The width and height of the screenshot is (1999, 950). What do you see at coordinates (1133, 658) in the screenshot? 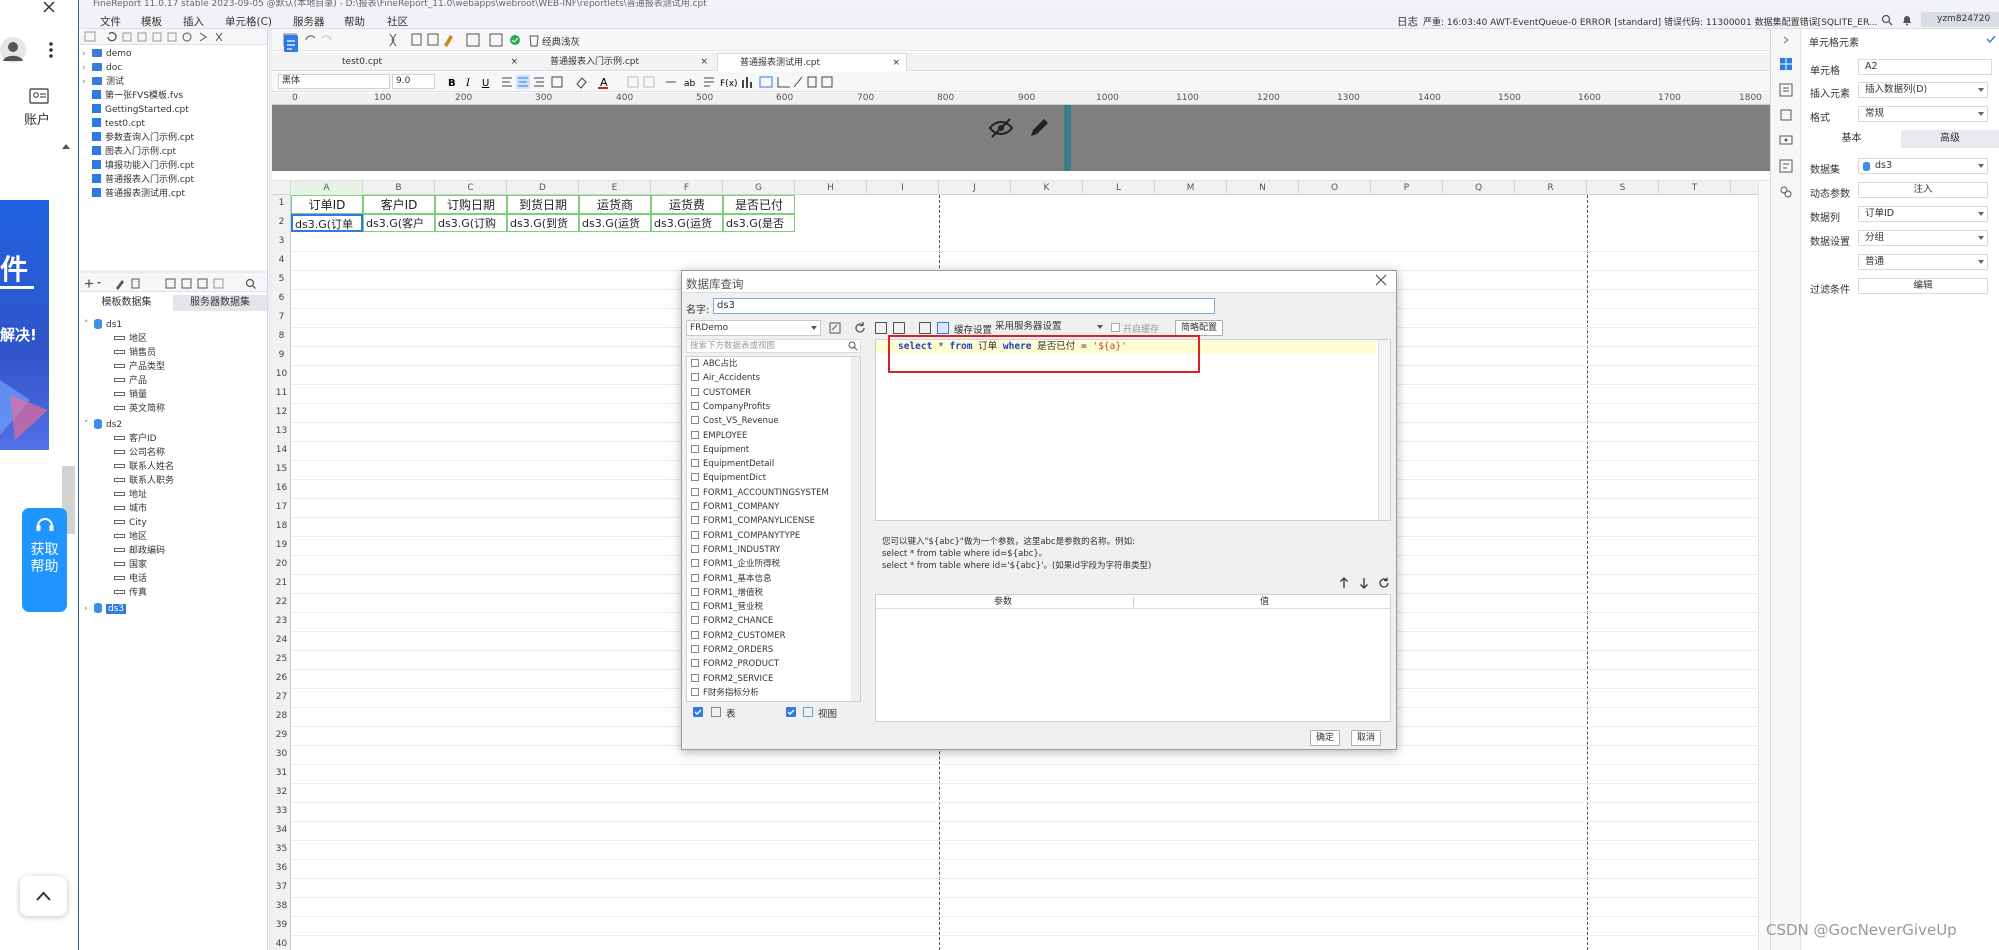
I see `param-table: 参数 值` at bounding box center [1133, 658].